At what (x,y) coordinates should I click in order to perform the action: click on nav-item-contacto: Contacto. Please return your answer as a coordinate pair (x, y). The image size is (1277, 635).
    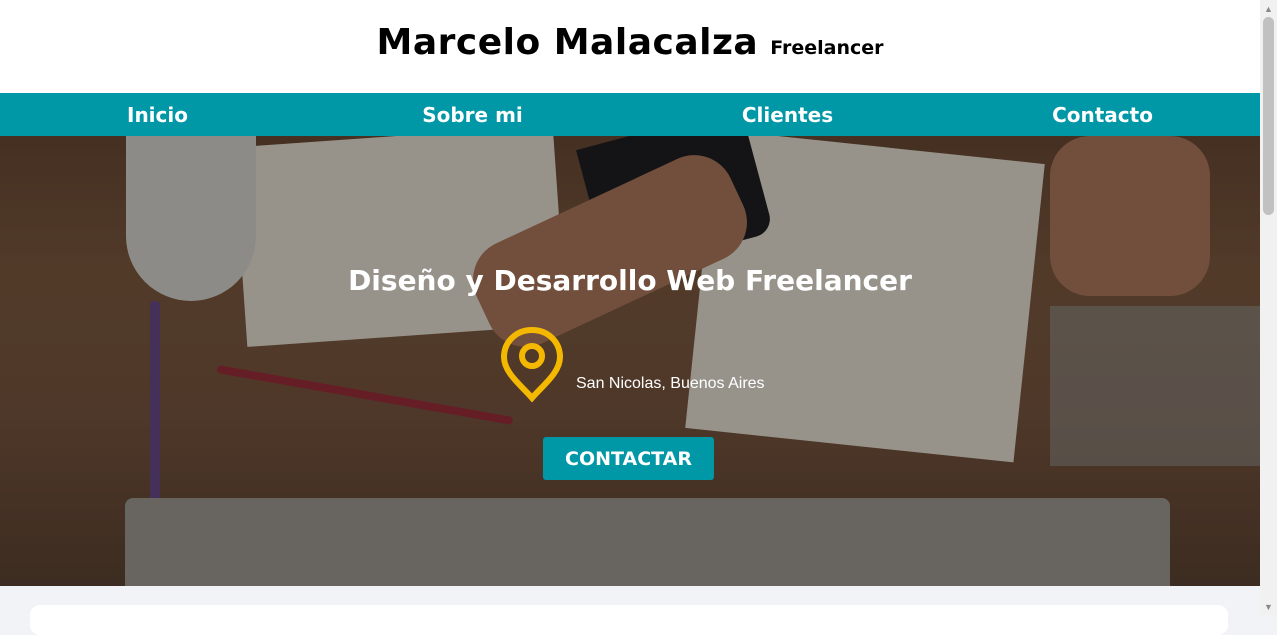
    Looking at the image, I should click on (1102, 114).